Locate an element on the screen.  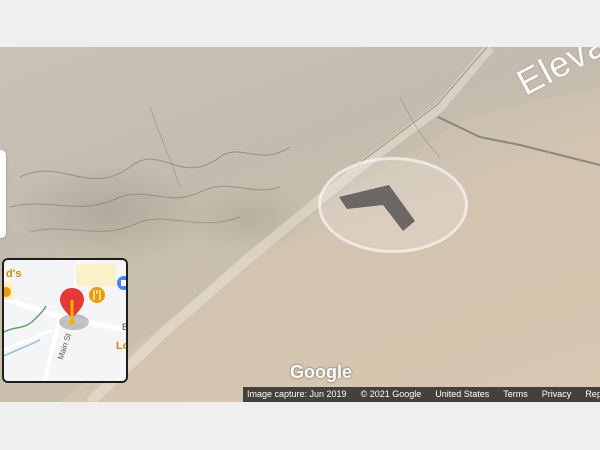
minimap-map is located at coordinates (65, 320).